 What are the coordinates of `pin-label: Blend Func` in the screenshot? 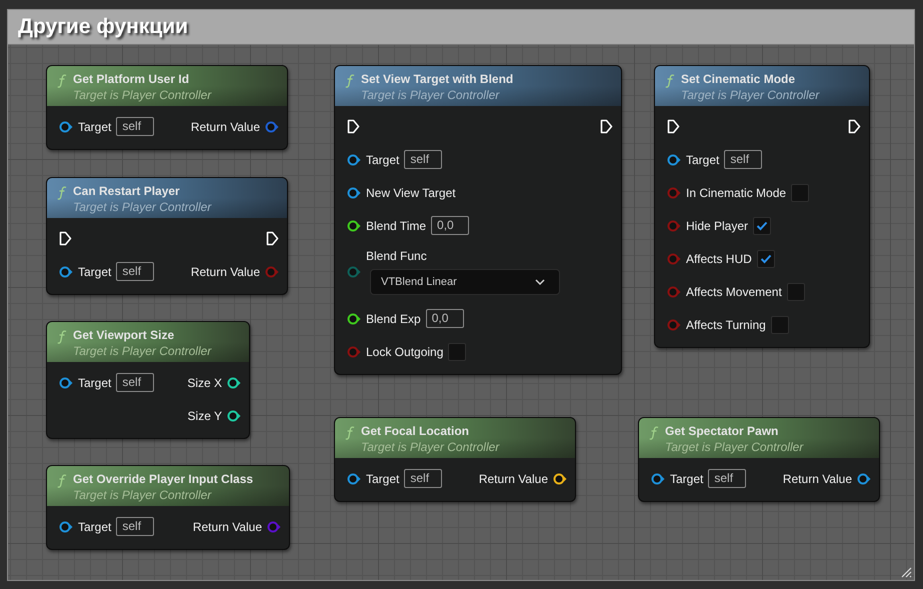 It's located at (397, 256).